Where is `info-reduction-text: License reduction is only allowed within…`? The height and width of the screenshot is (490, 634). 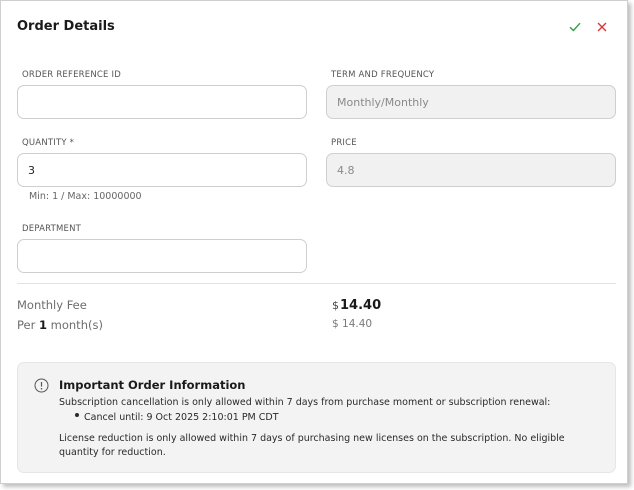
info-reduction-text: License reduction is only allowed within… is located at coordinates (312, 438).